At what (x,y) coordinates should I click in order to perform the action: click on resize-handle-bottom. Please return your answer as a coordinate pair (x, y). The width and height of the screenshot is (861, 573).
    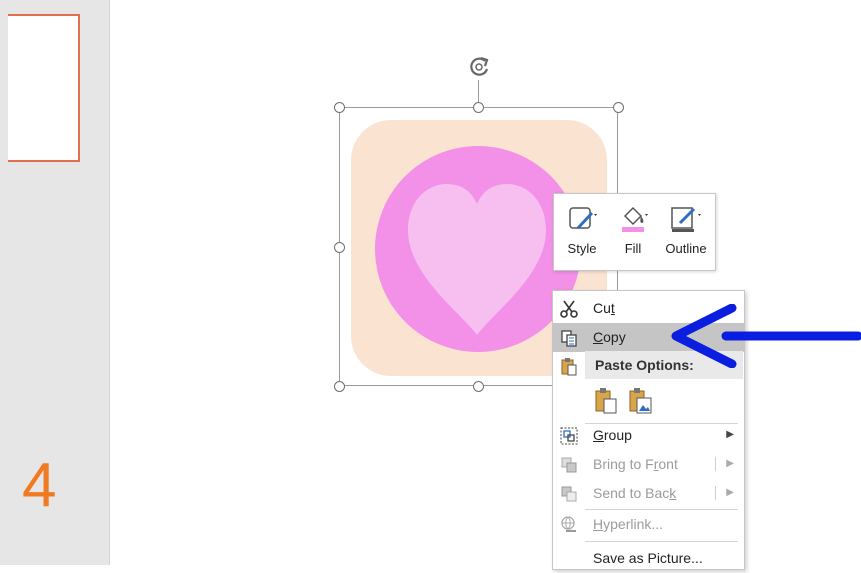
    Looking at the image, I should click on (478, 386).